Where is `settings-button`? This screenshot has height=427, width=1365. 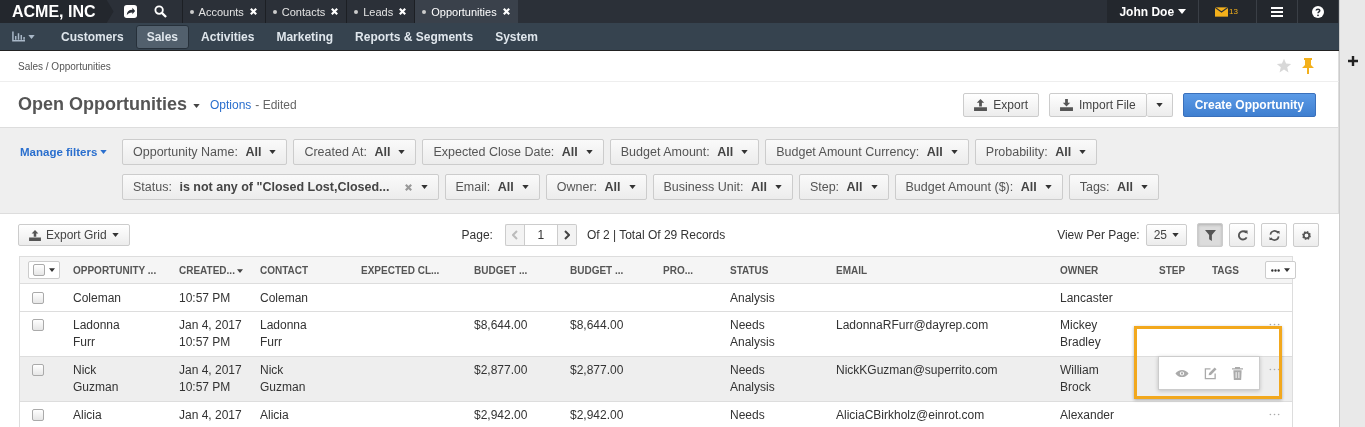 settings-button is located at coordinates (1306, 235).